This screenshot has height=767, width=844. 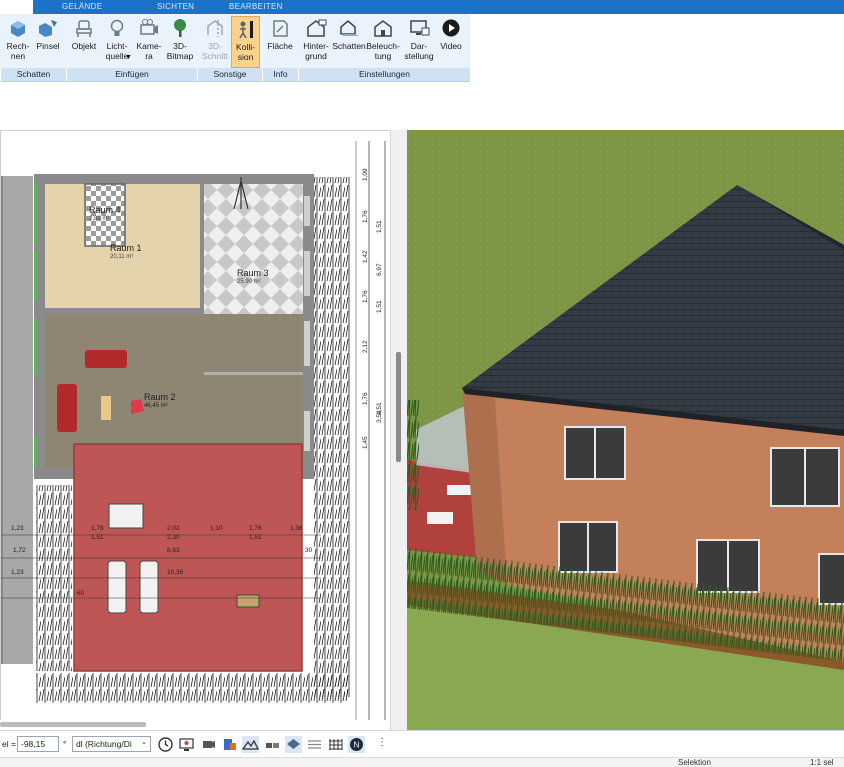 What do you see at coordinates (82, 6) in the screenshot?
I see `tab-gelaende: GELÄNDE` at bounding box center [82, 6].